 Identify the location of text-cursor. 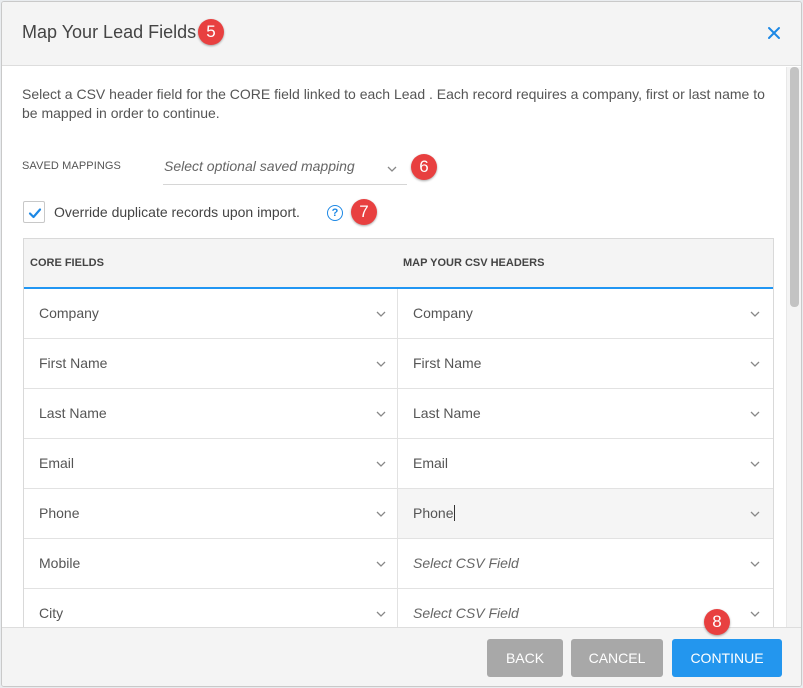
(455, 513).